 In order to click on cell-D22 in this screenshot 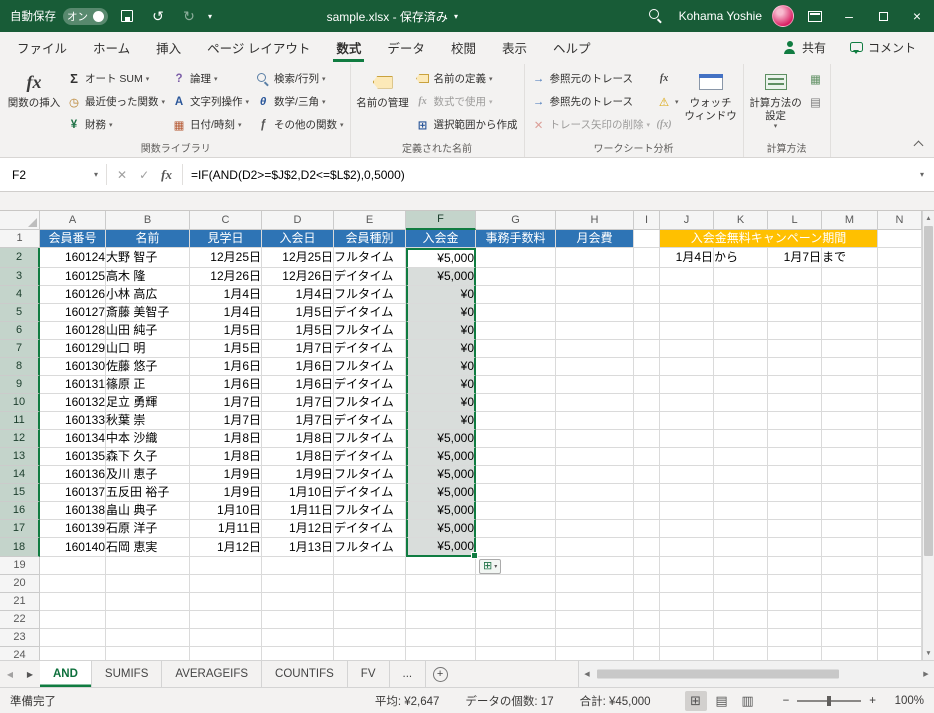, I will do `click(298, 620)`.